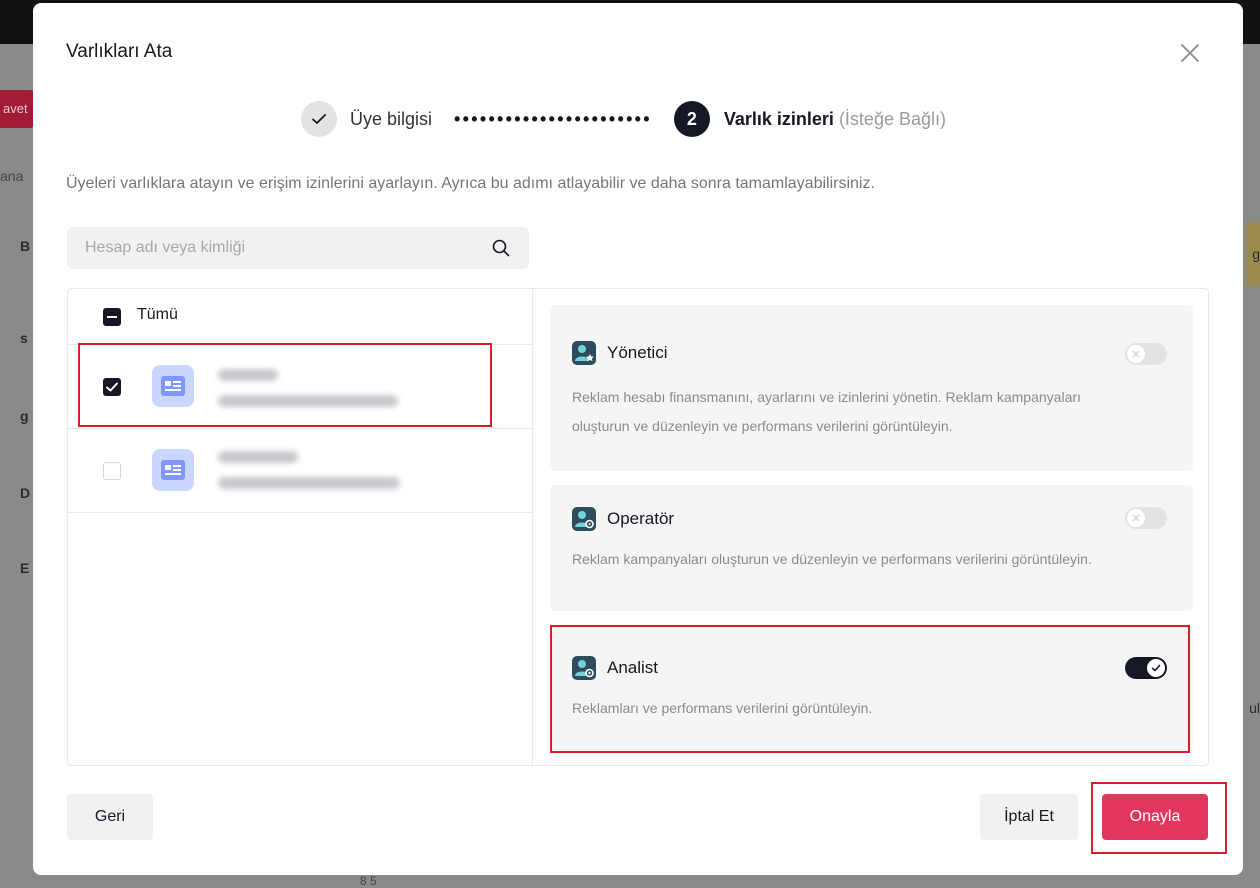 This screenshot has height=888, width=1260. Describe the element at coordinates (267, 248) in the screenshot. I see `search-input` at that location.